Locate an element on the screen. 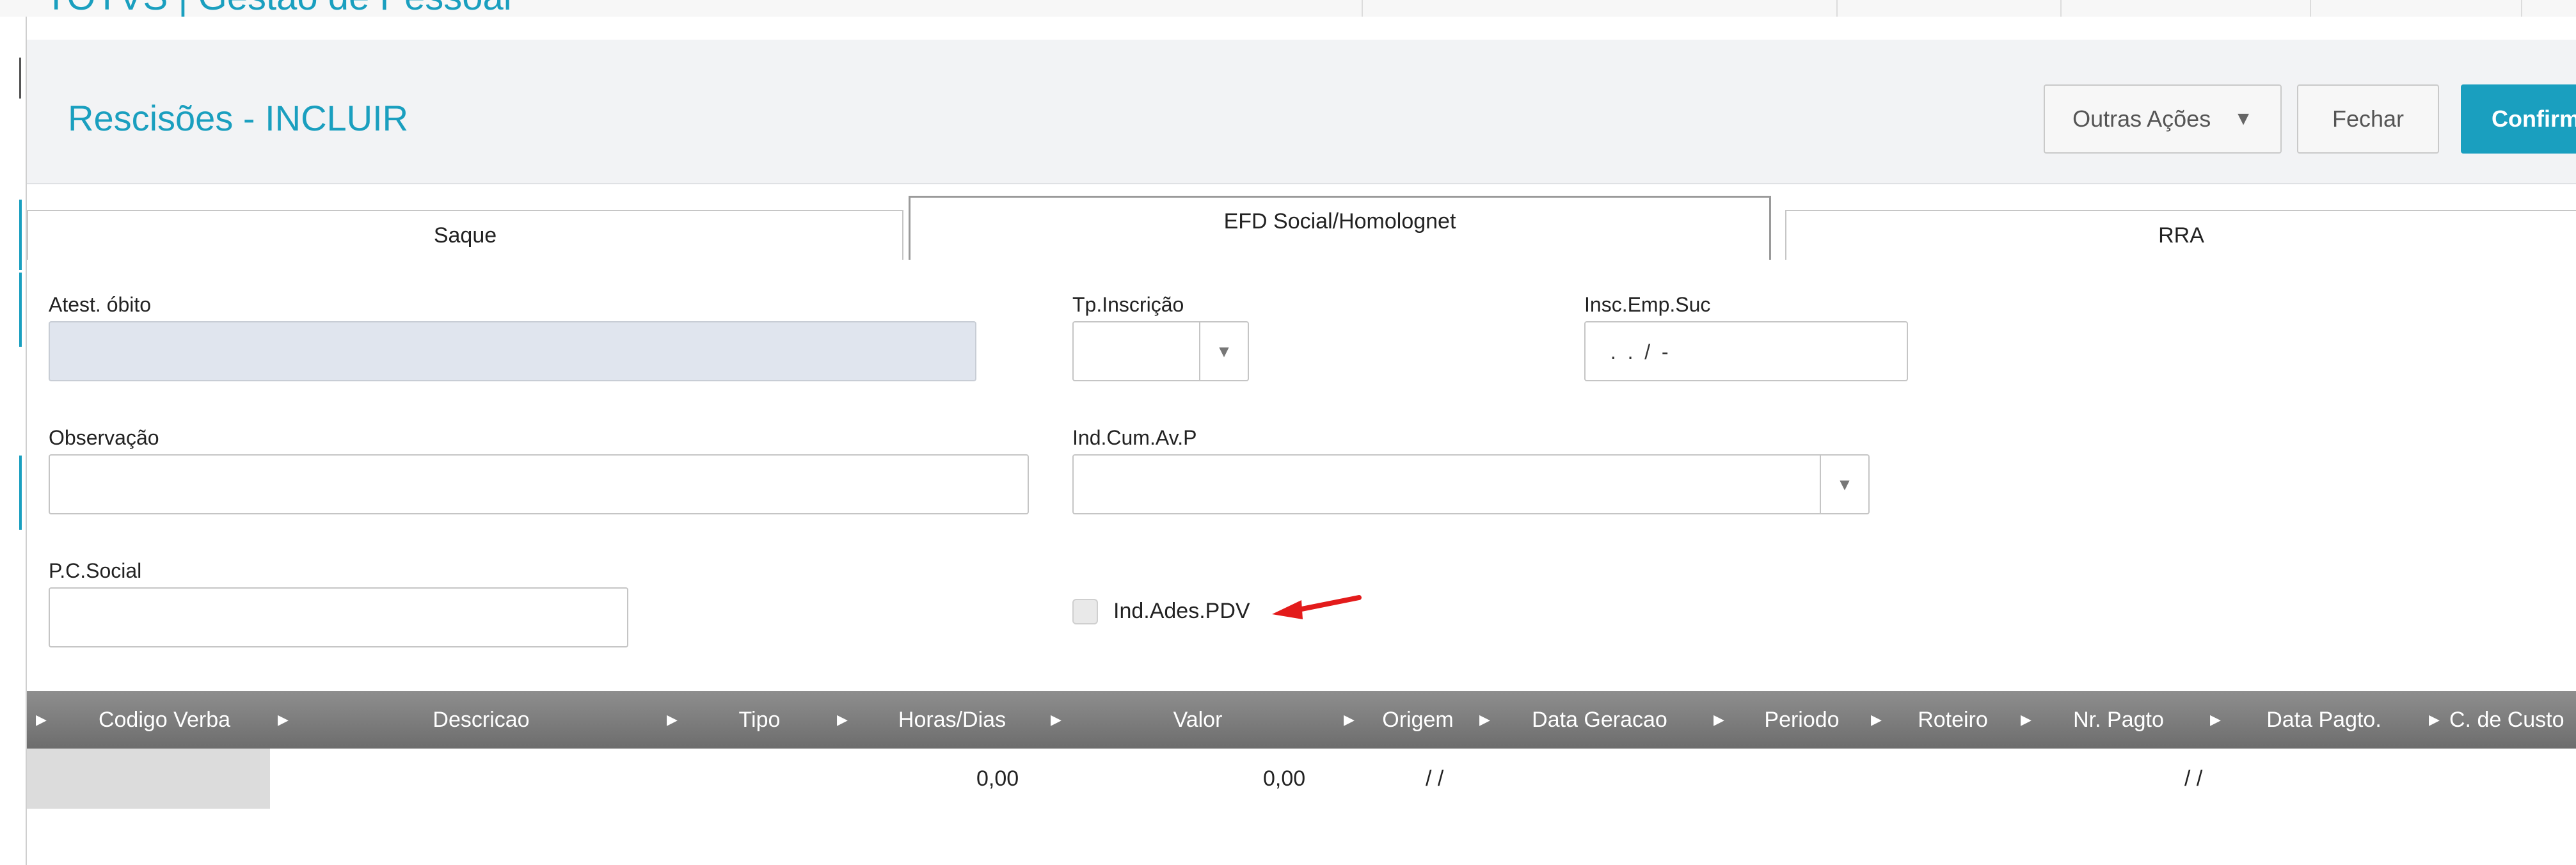  app-top-bar: TOTVS | Gestão de Pessoal is located at coordinates (1288, 8).